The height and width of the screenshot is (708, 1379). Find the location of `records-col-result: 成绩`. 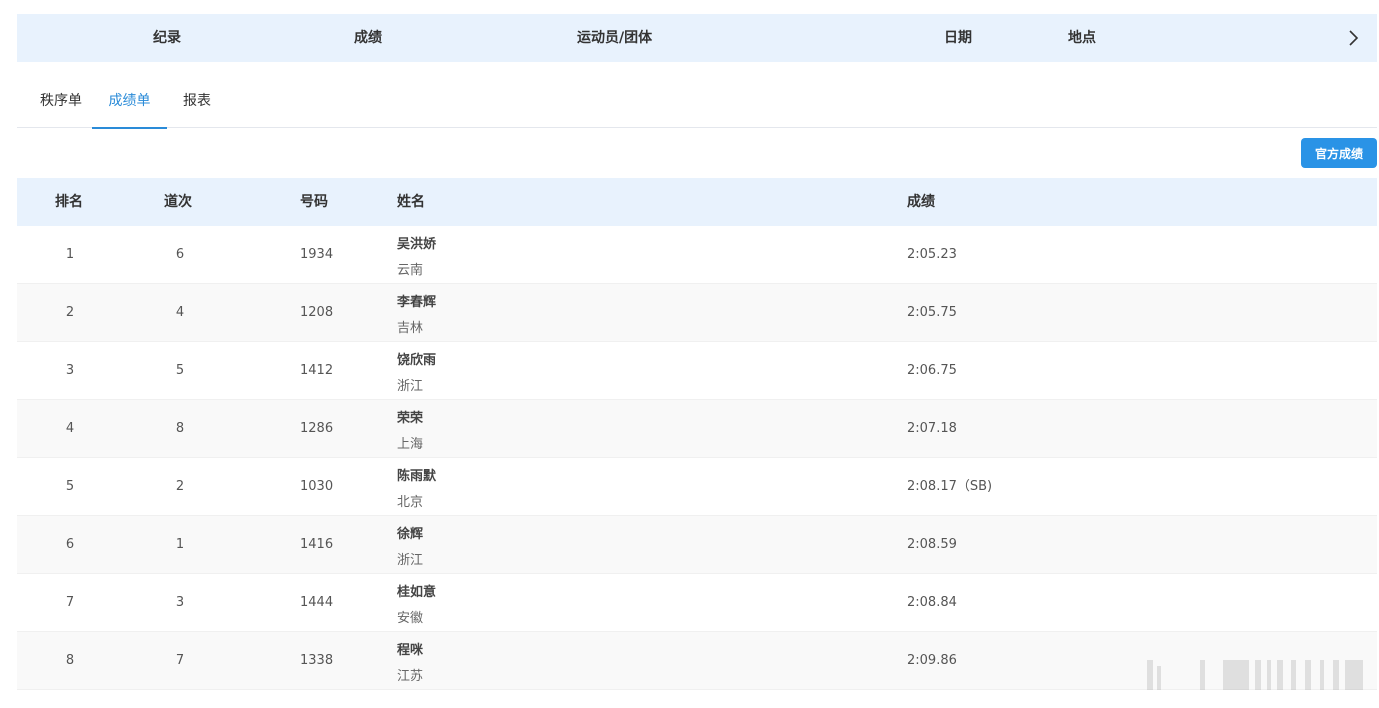

records-col-result: 成绩 is located at coordinates (368, 38).